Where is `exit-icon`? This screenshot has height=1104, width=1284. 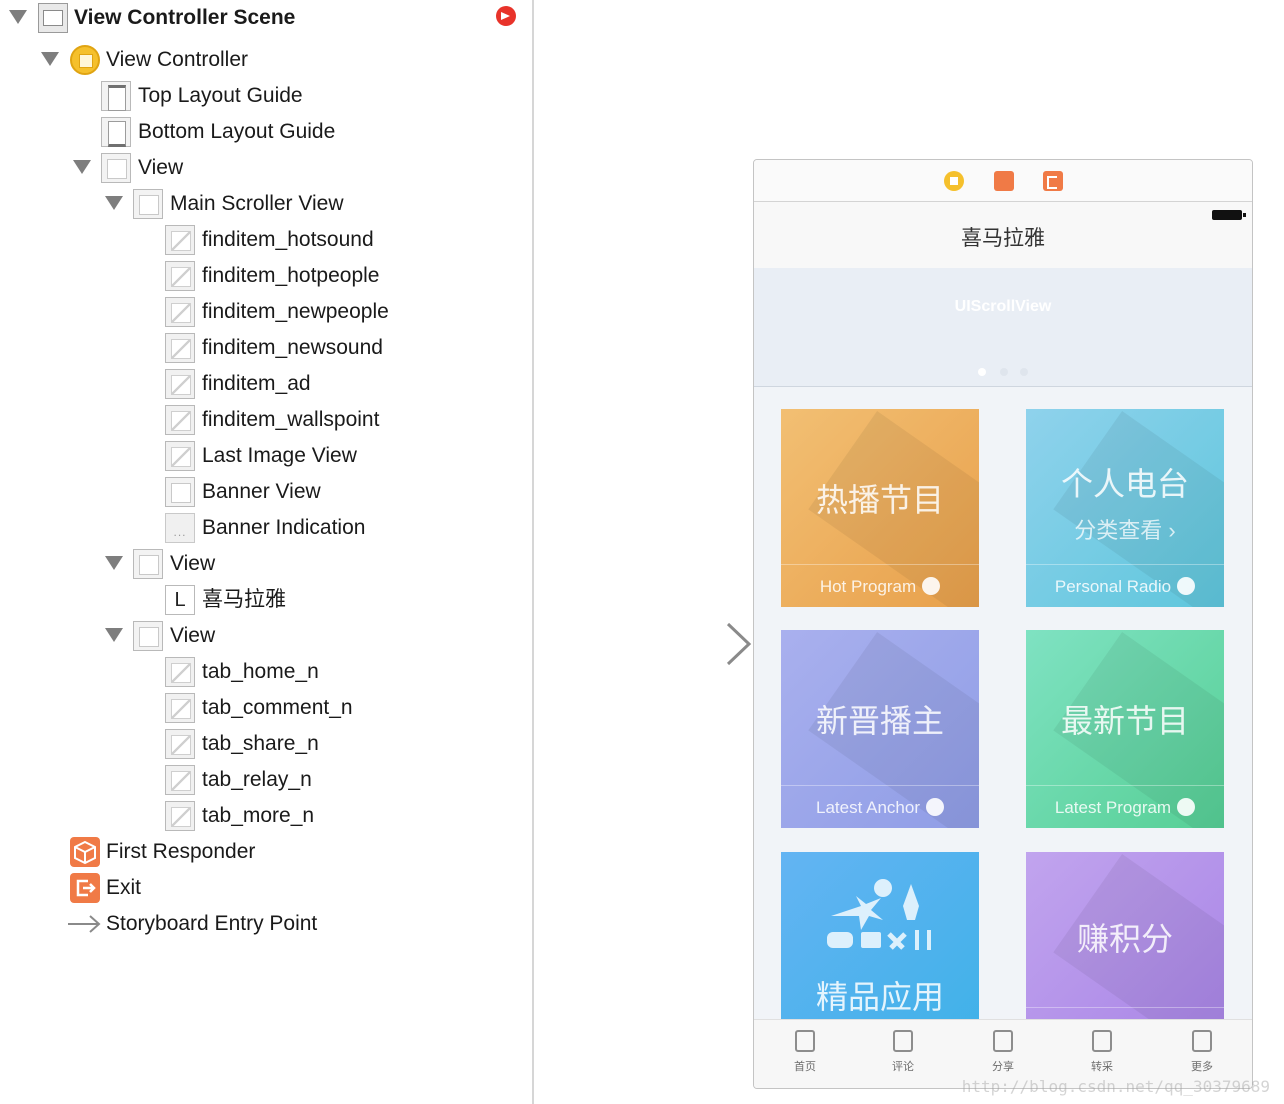
exit-icon is located at coordinates (1053, 181).